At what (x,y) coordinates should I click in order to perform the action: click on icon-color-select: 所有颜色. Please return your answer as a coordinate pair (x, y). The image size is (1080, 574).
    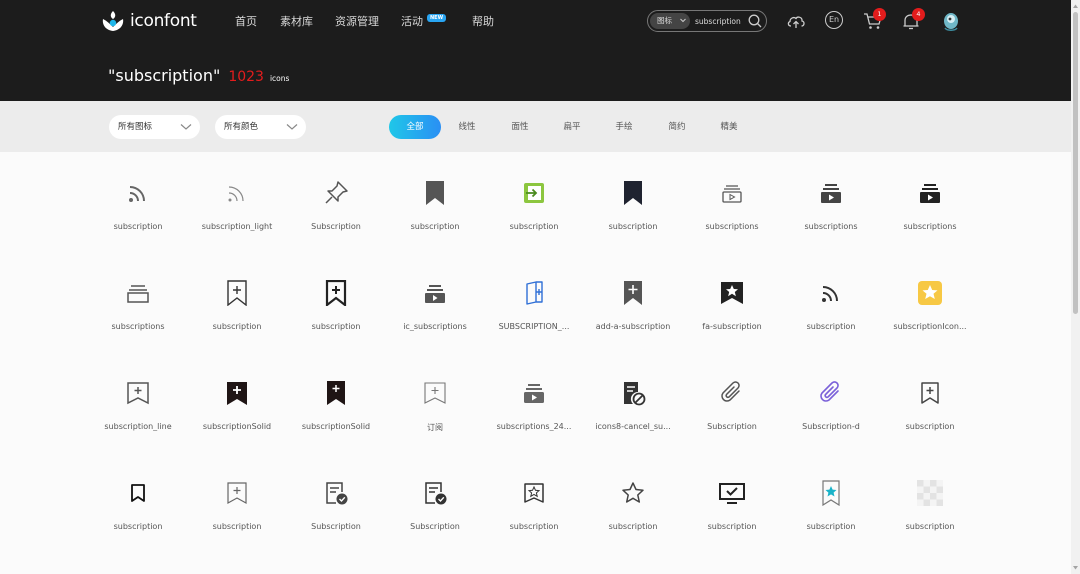
    Looking at the image, I should click on (260, 127).